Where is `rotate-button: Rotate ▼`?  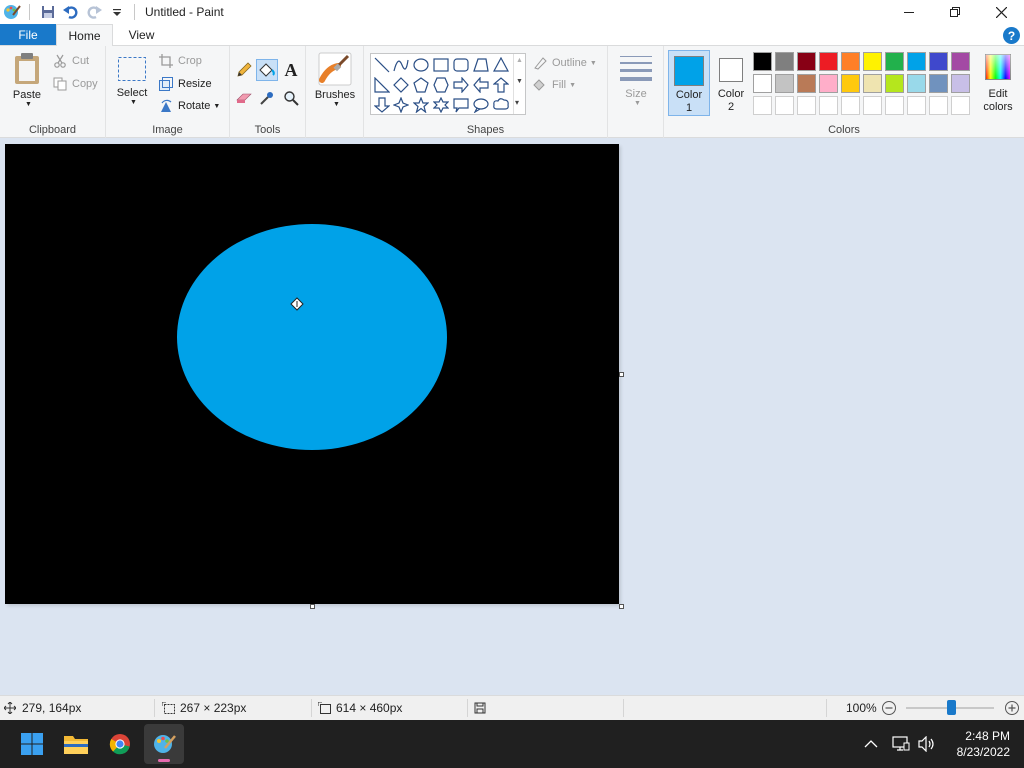 rotate-button: Rotate ▼ is located at coordinates (189, 106).